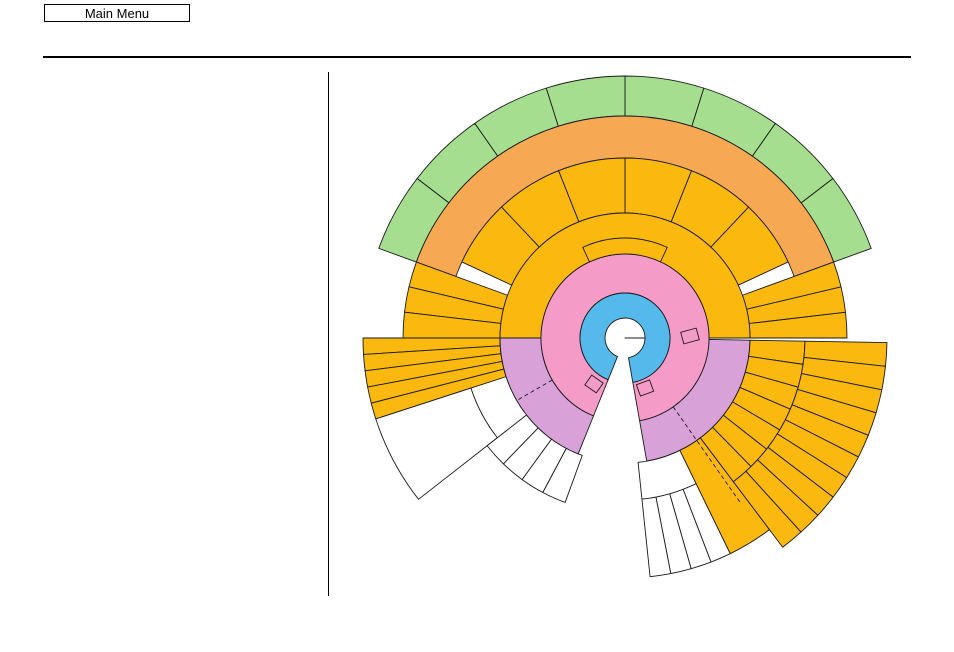 The image size is (954, 652). What do you see at coordinates (625, 337) in the screenshot?
I see `pink-ring` at bounding box center [625, 337].